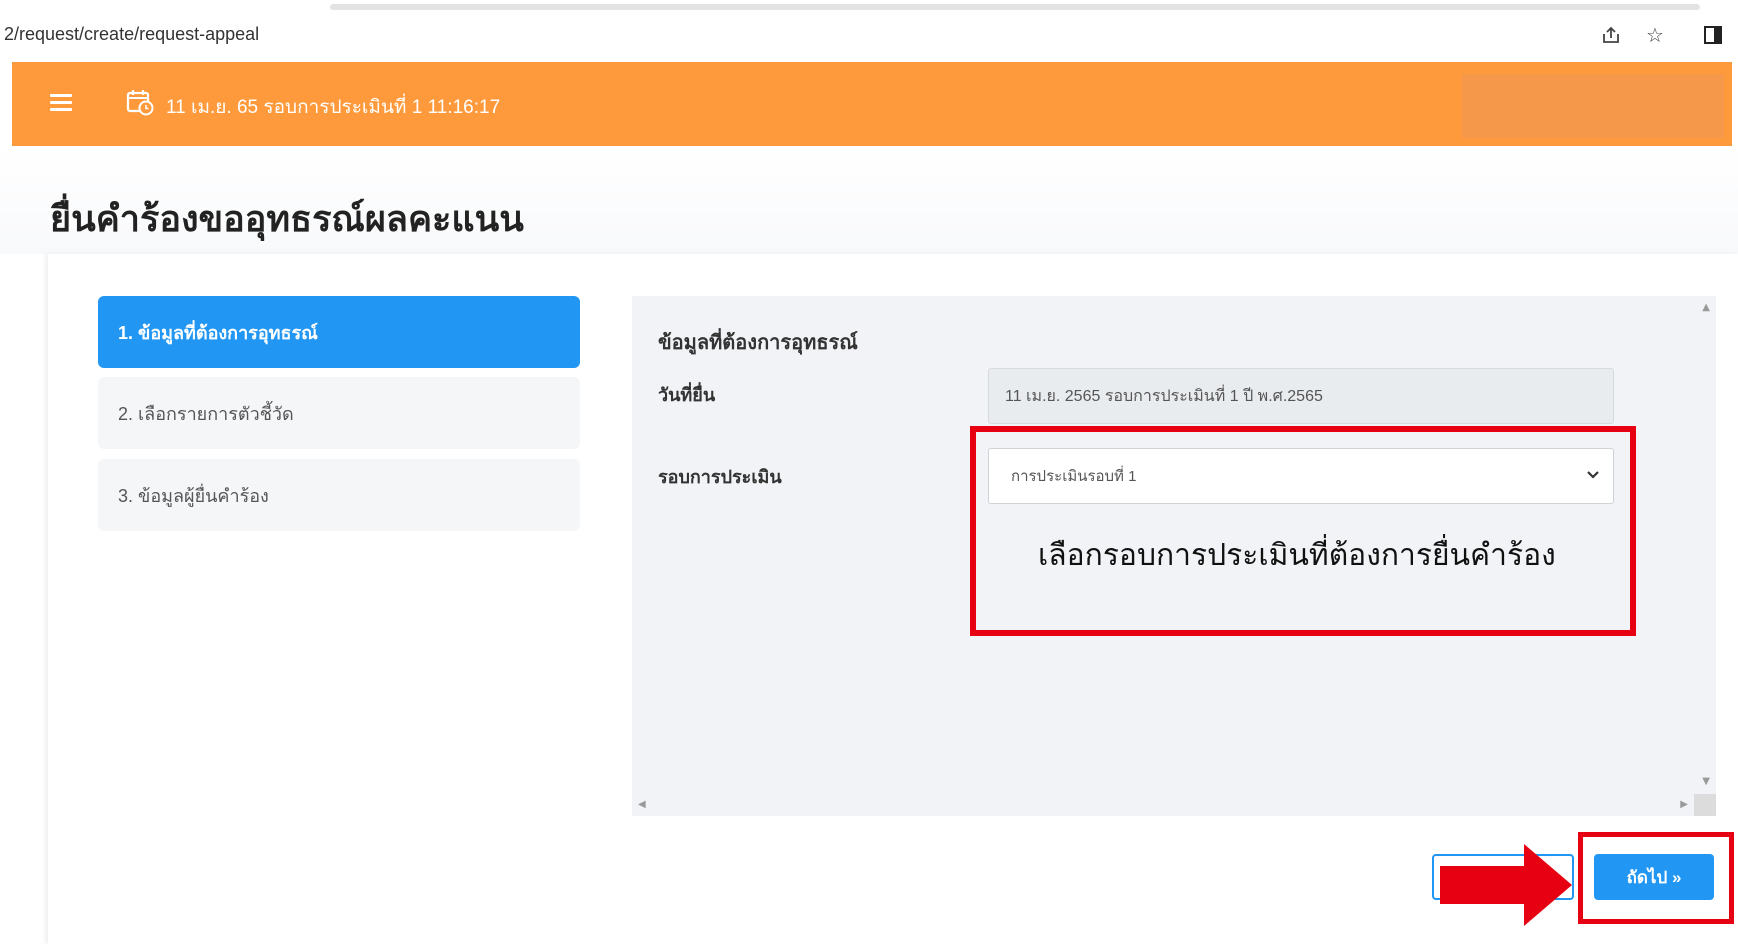  What do you see at coordinates (339, 332) in the screenshot?
I see `step-1-appeal-info: 1. ข้อมูลที่ต้องการอุทธรณ์` at bounding box center [339, 332].